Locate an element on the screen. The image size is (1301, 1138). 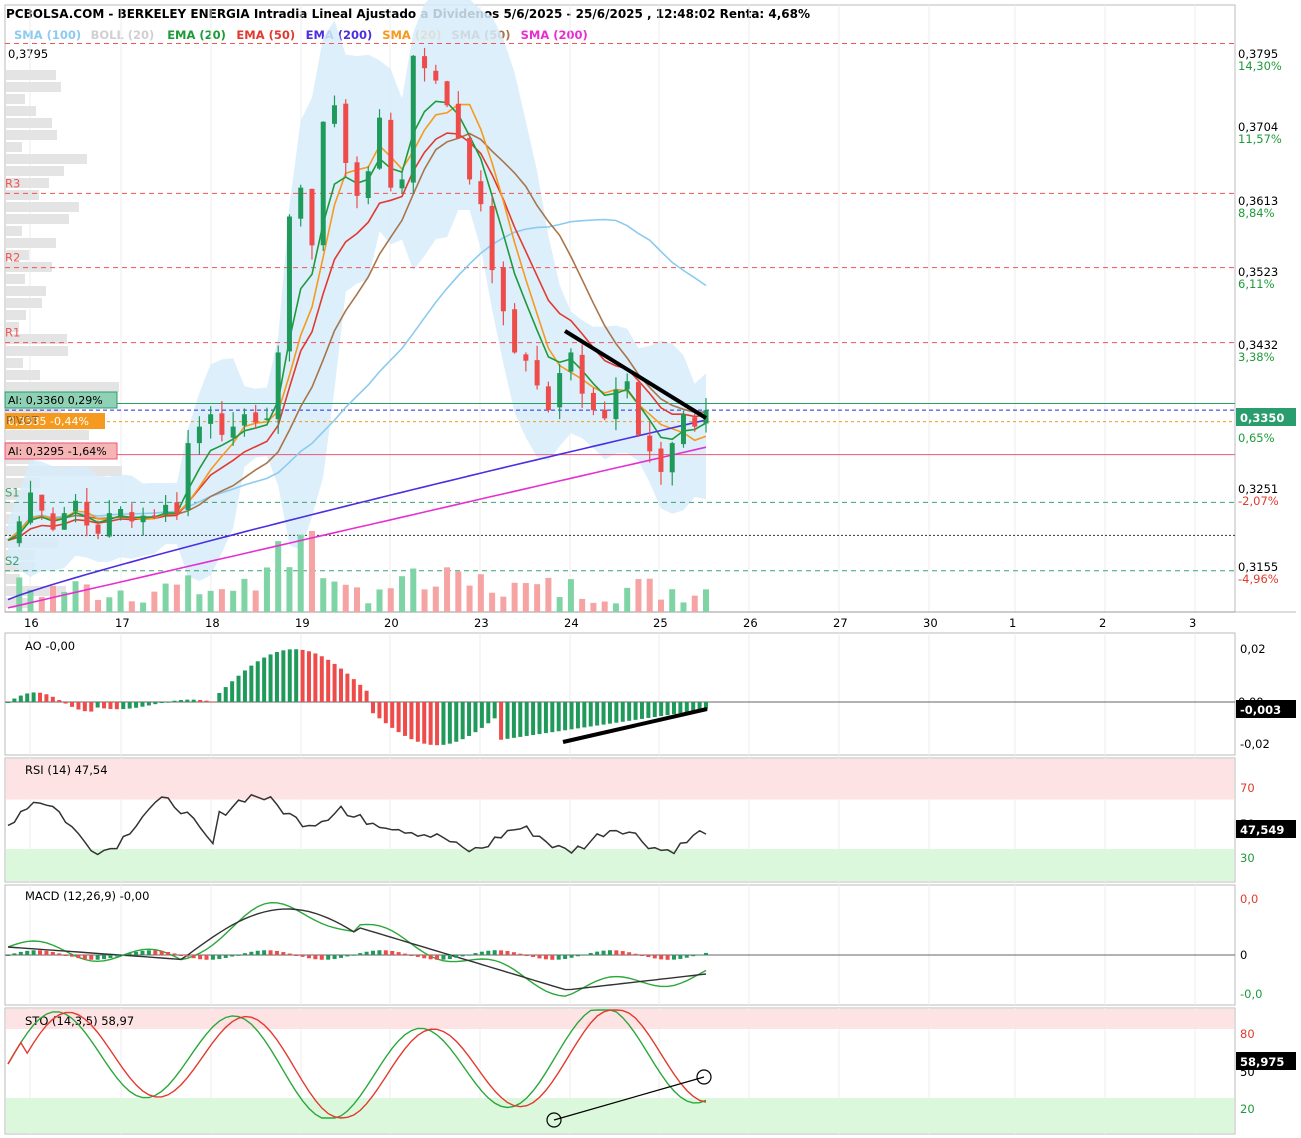
legend-item: EMA (20) is located at coordinates (196, 35).